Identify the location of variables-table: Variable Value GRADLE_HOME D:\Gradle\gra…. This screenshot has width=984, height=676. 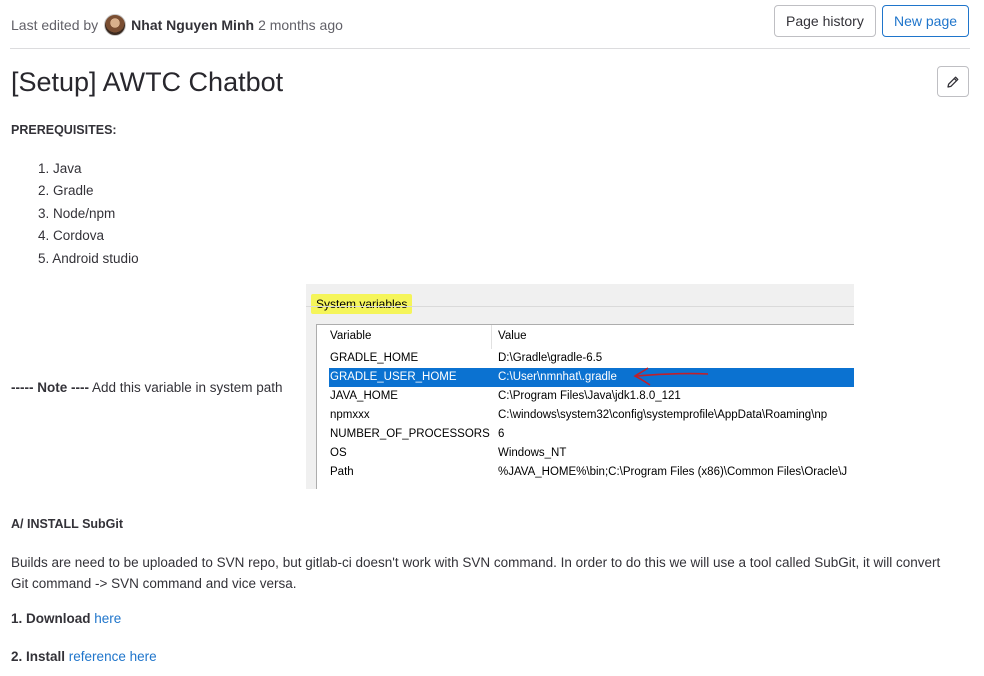
(585, 406).